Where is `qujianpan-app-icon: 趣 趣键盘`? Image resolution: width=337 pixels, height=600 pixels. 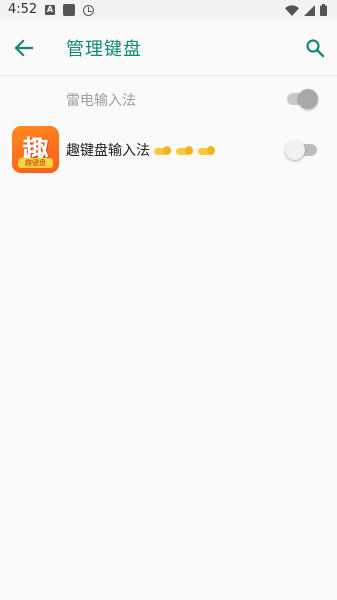
qujianpan-app-icon: 趣 趣键盘 is located at coordinates (35, 149).